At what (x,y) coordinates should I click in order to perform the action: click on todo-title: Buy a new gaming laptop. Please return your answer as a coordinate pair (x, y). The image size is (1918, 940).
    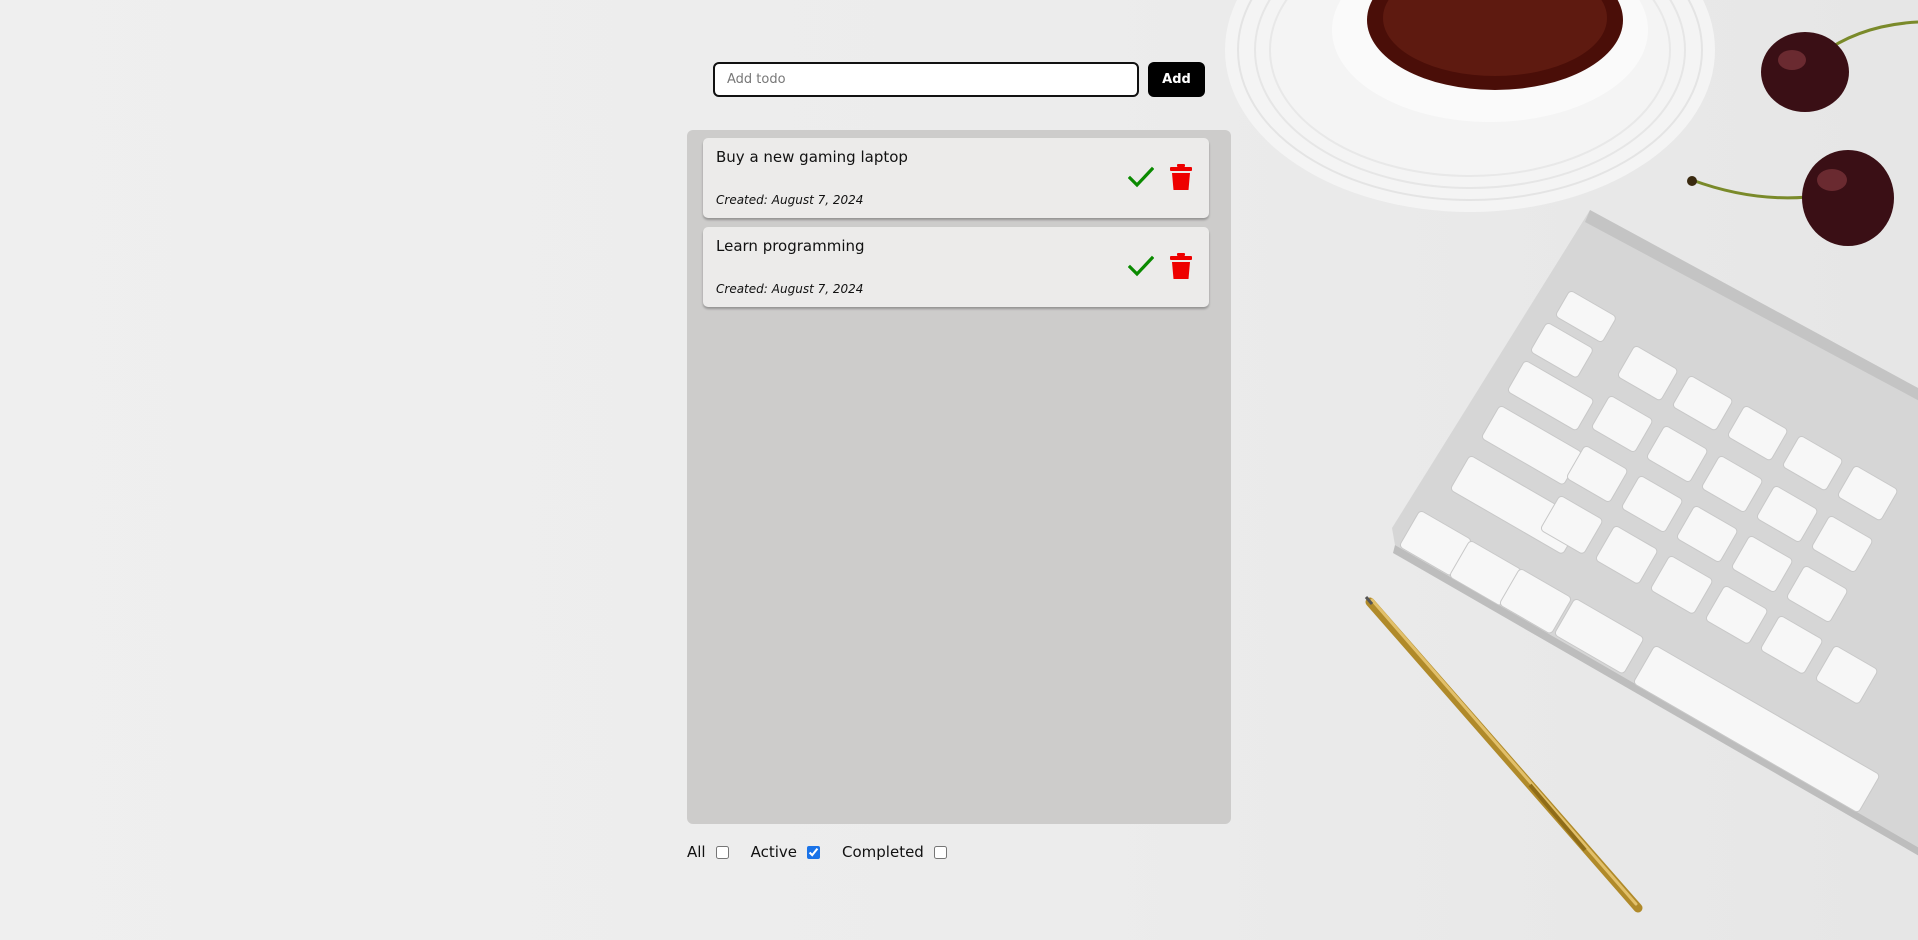
    Looking at the image, I should click on (812, 157).